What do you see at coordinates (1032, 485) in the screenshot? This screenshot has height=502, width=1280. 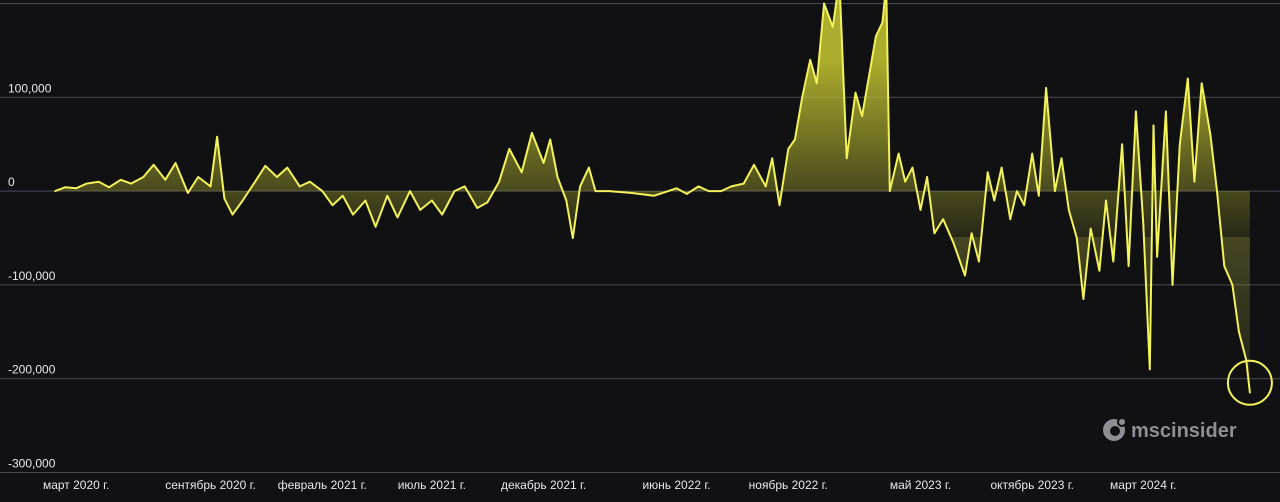 I see `x-tick-label: октябрь 2023 г.` at bounding box center [1032, 485].